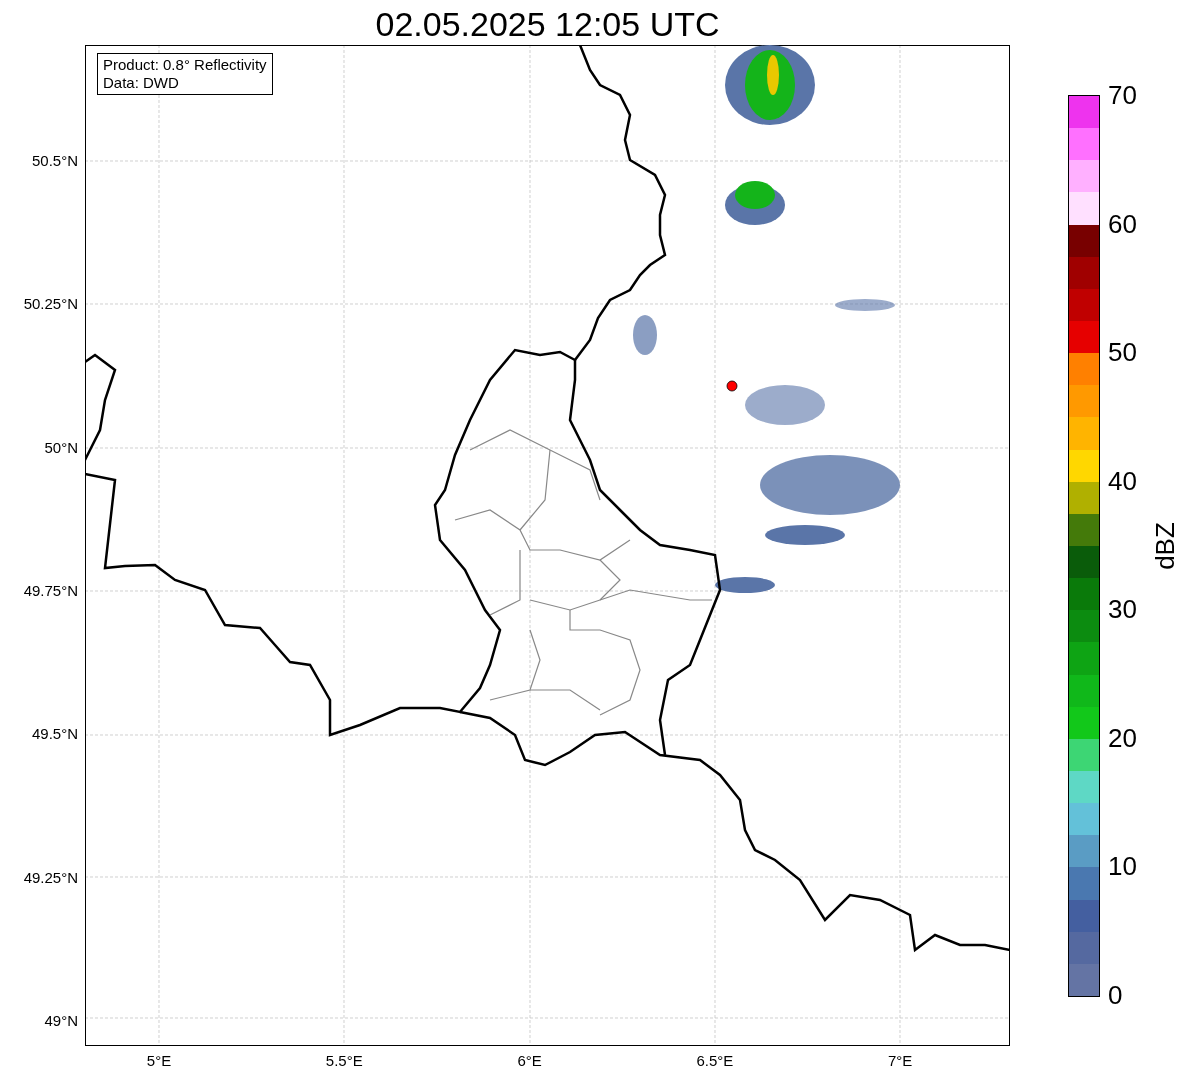 The width and height of the screenshot is (1202, 1081). I want to click on longitude-label: 5°E, so click(159, 1060).